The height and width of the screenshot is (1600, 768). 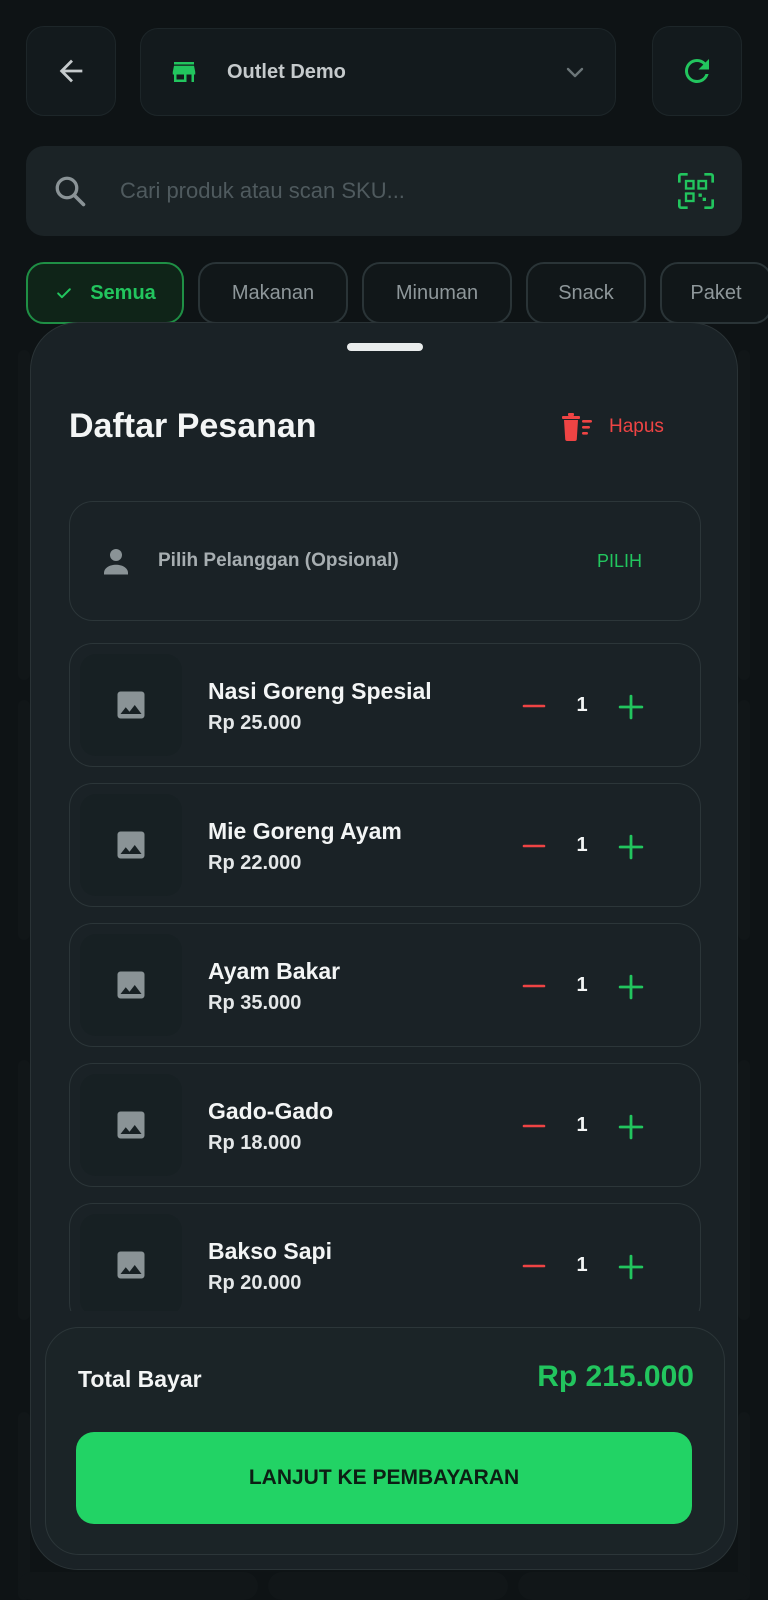 I want to click on item-name: Gado-Gado, so click(x=271, y=1111).